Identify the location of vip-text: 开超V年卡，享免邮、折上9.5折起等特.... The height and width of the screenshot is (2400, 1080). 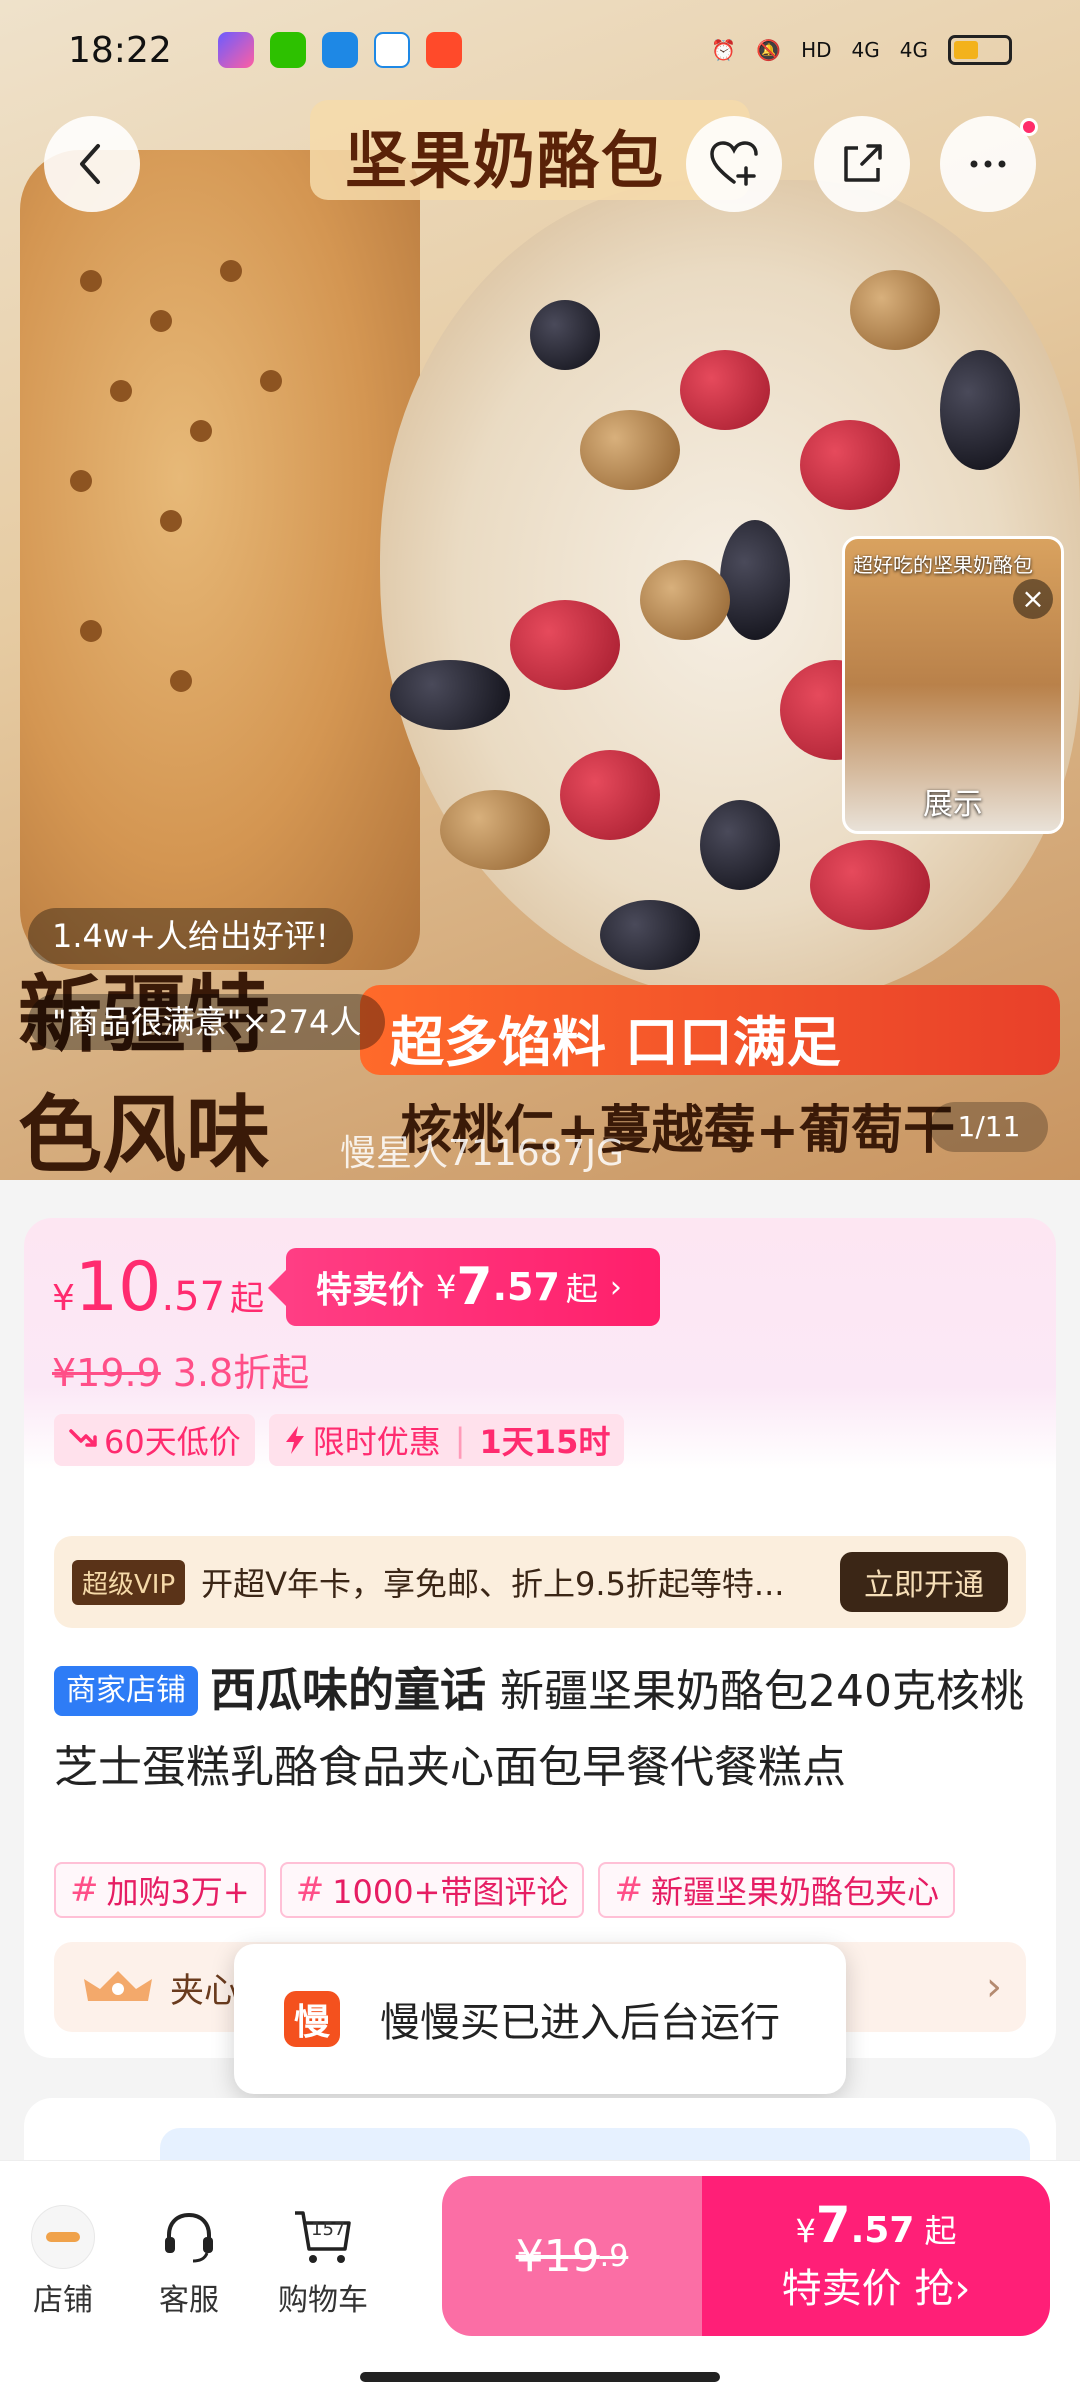
(493, 1584).